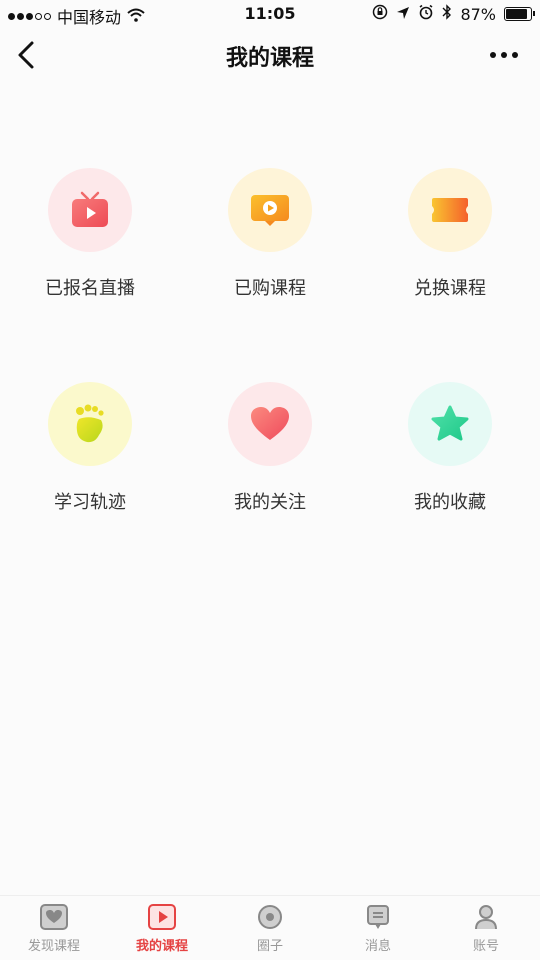  What do you see at coordinates (162, 917) in the screenshot?
I see `play-square-icon` at bounding box center [162, 917].